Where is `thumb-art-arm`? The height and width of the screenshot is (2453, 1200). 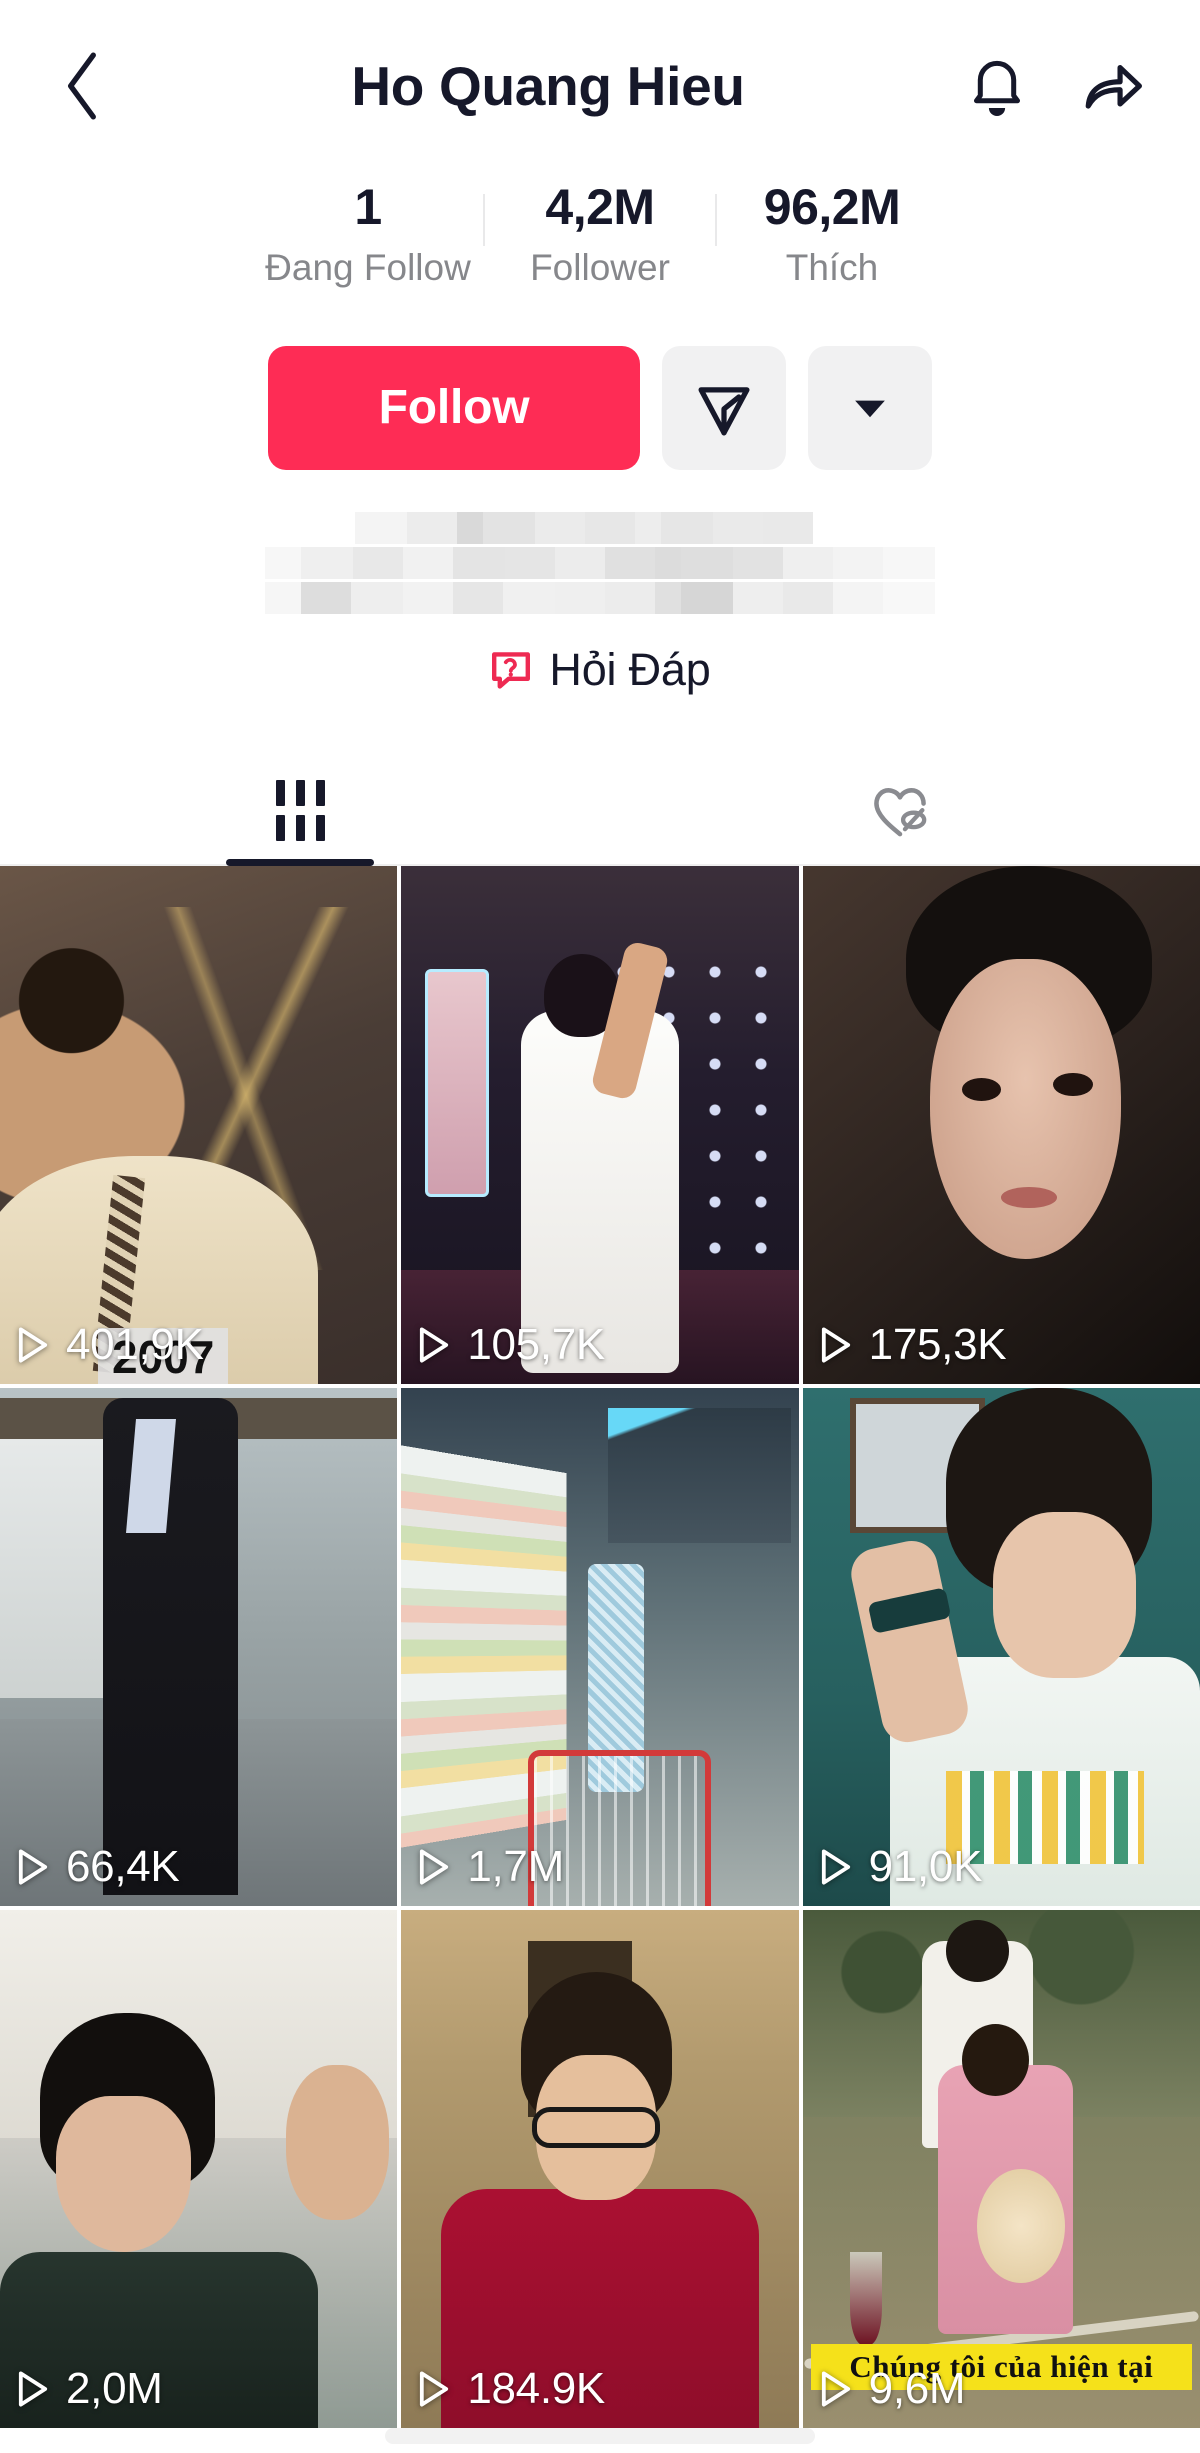 thumb-art-arm is located at coordinates (910, 1641).